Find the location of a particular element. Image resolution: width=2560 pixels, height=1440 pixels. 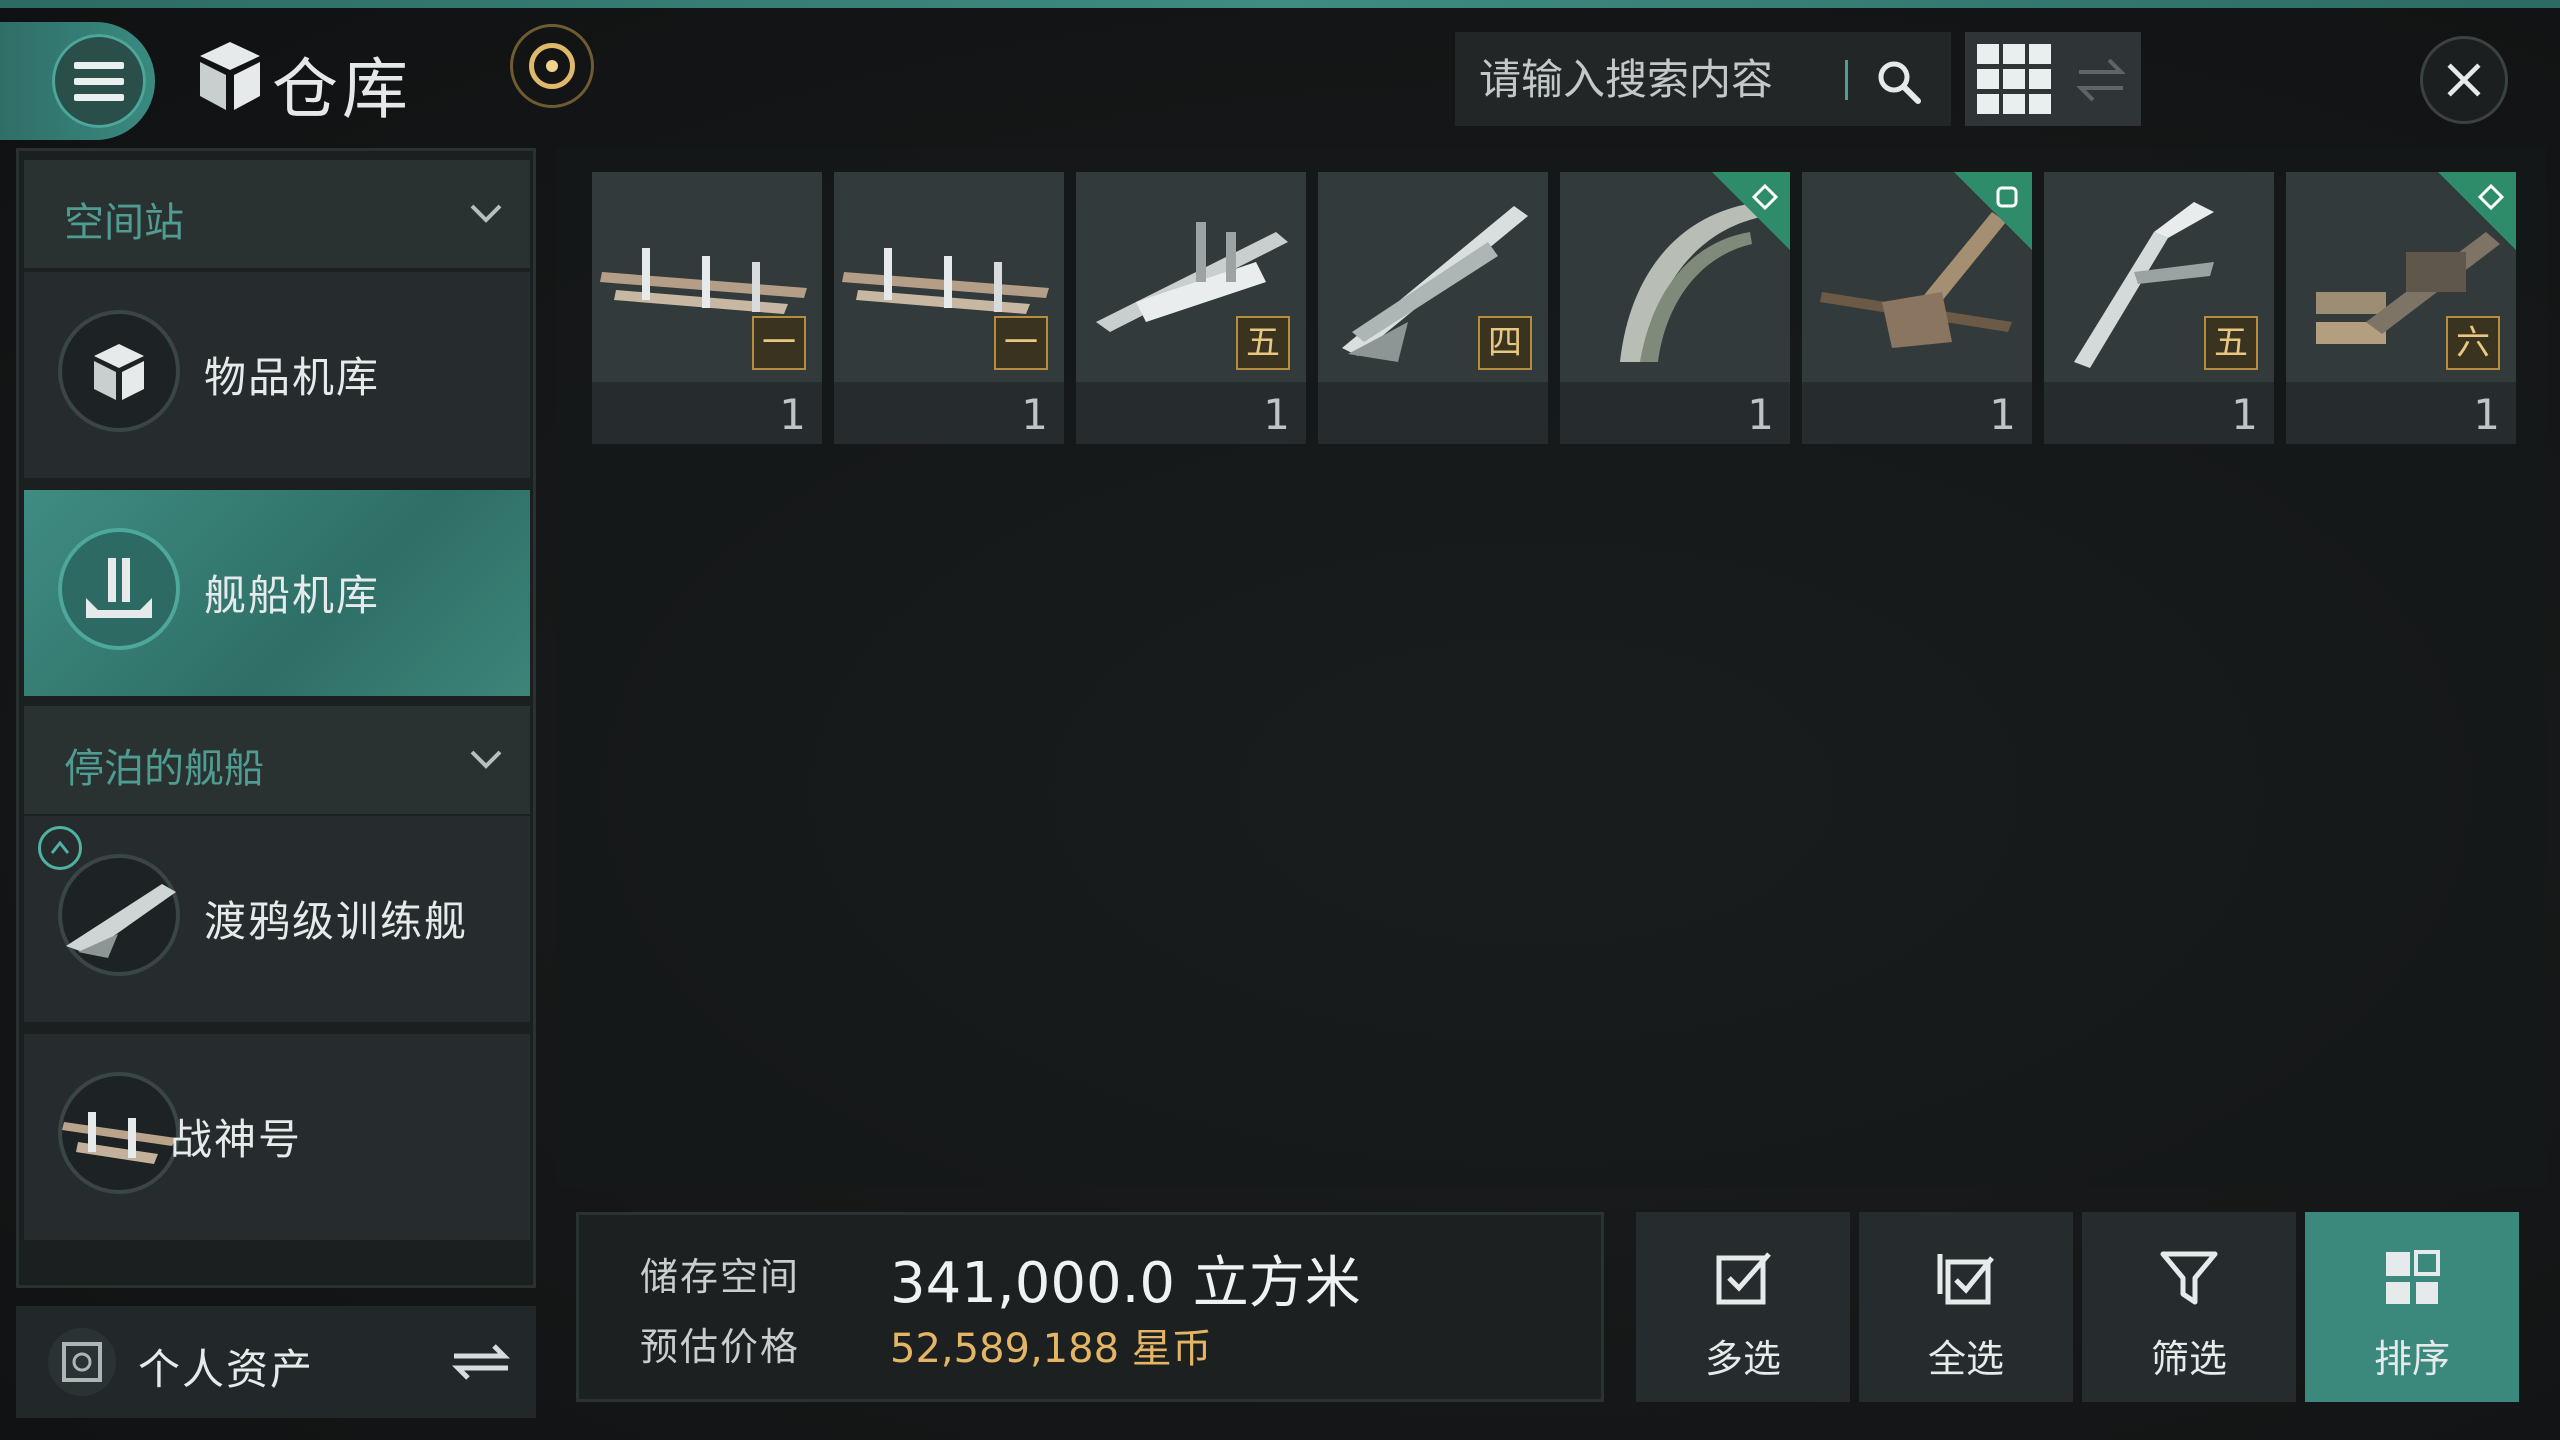

search-divider is located at coordinates (1846, 80).